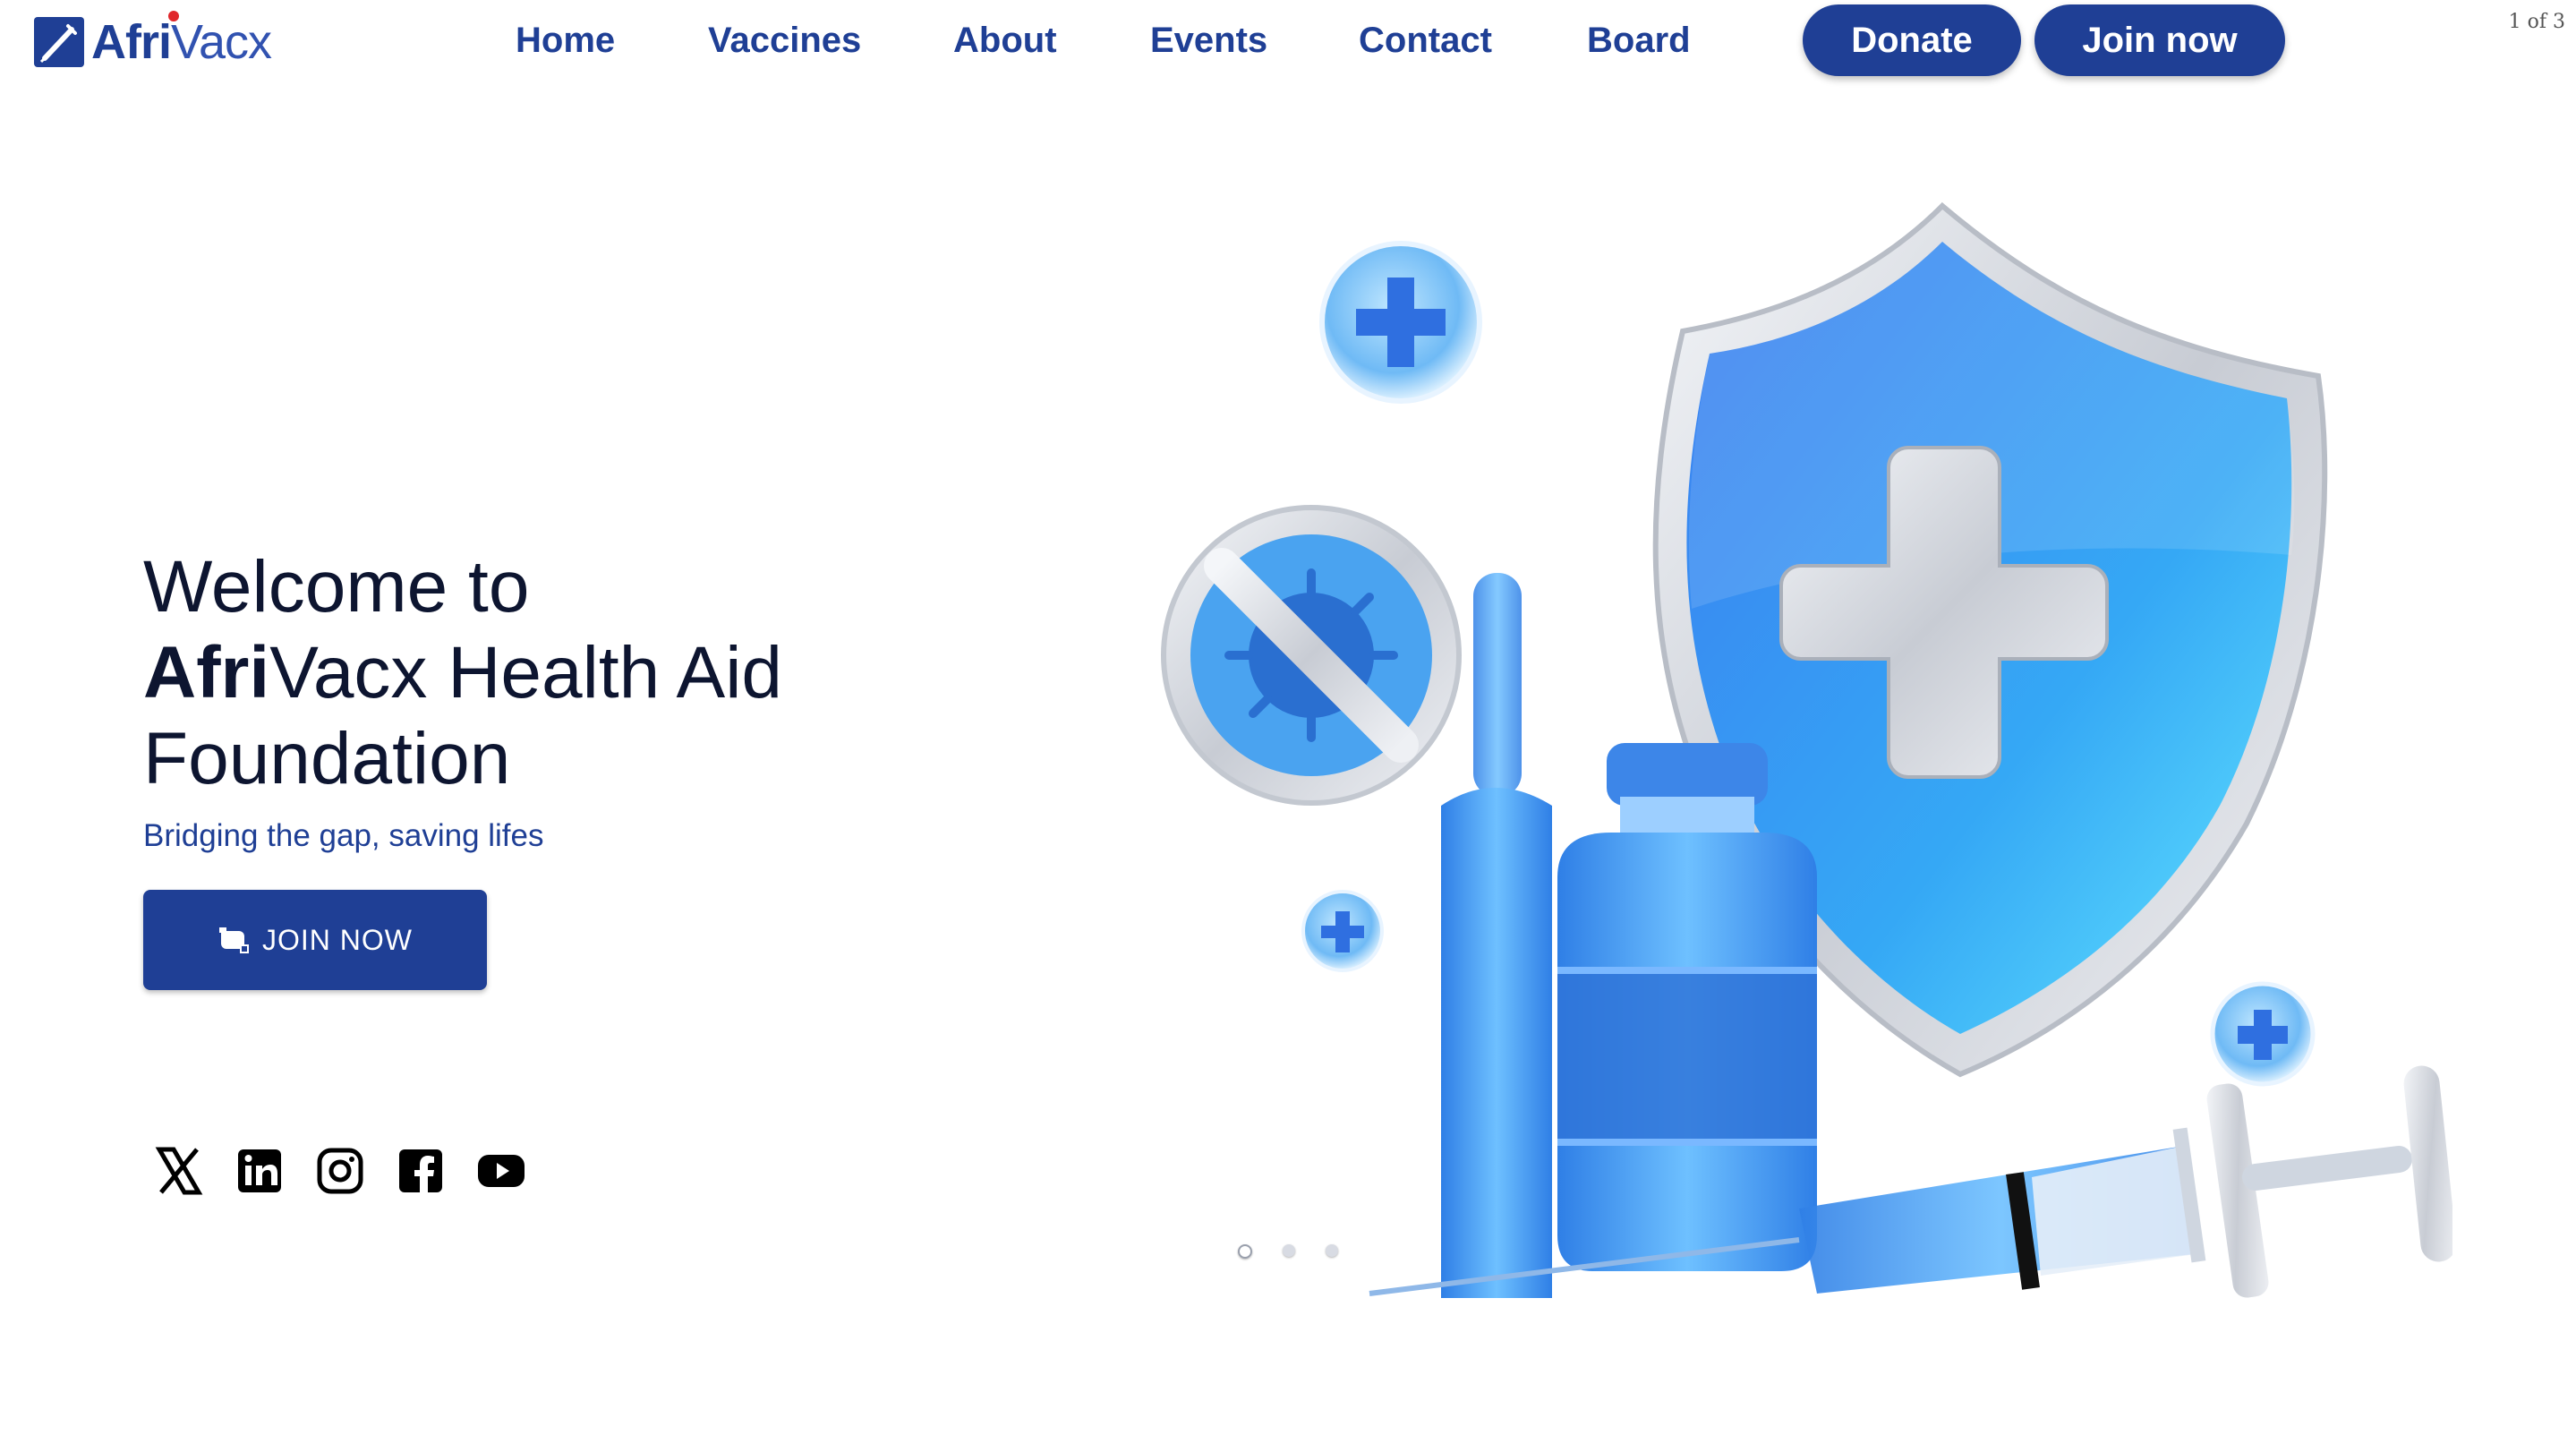 This screenshot has width=2576, height=1452. I want to click on nav-contact: Contact, so click(1425, 40).